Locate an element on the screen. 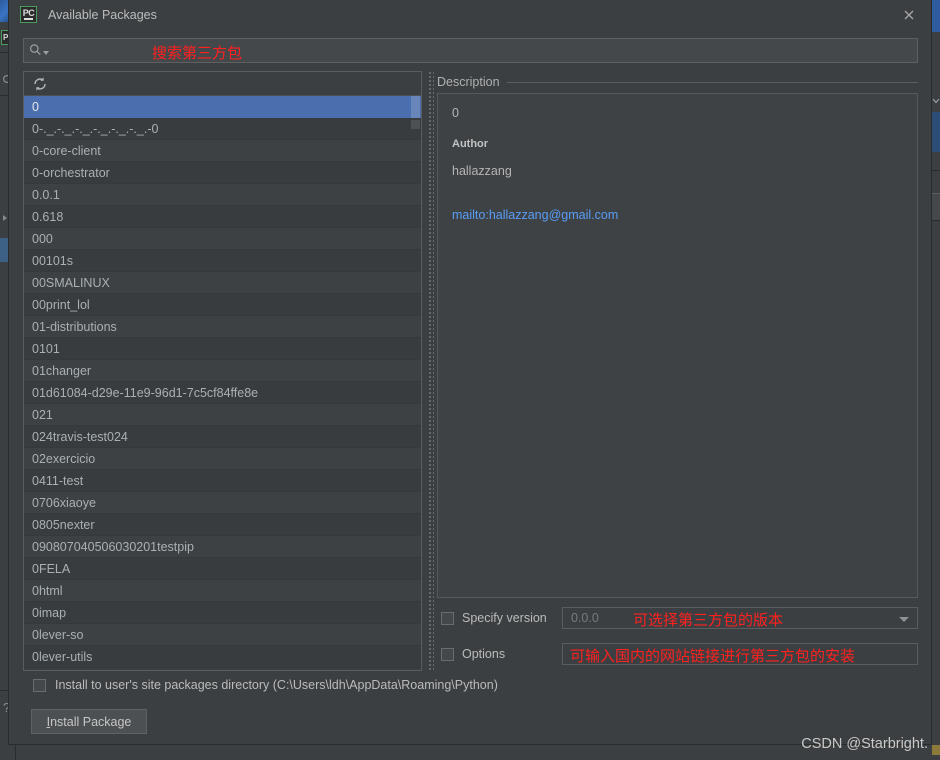 This screenshot has height=760, width=940. package-list-item: 01-distributions is located at coordinates (222, 327).